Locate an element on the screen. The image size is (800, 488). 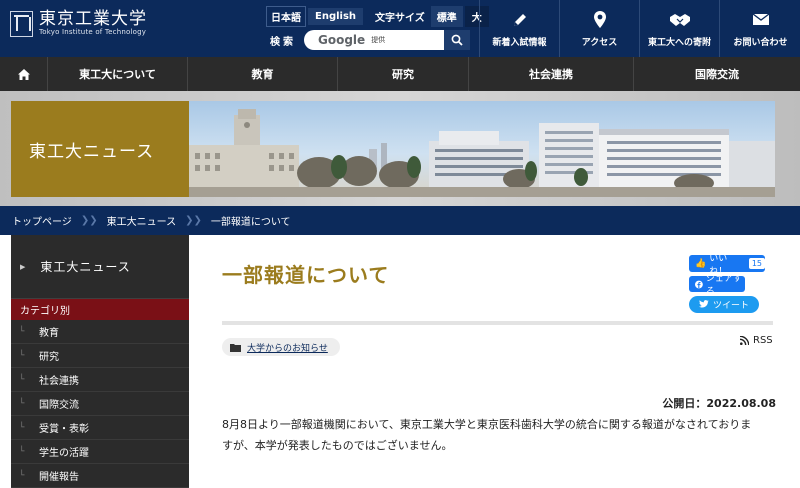
twitter-bird-icon is located at coordinates (704, 304).